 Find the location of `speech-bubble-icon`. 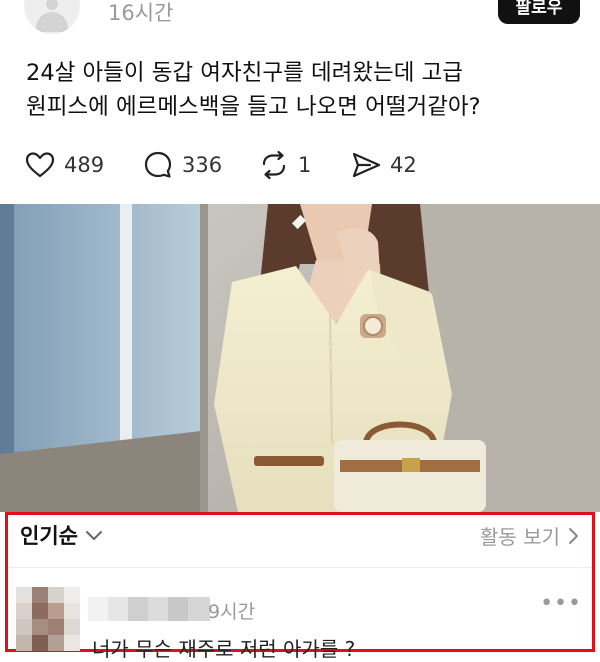

speech-bubble-icon is located at coordinates (158, 164).